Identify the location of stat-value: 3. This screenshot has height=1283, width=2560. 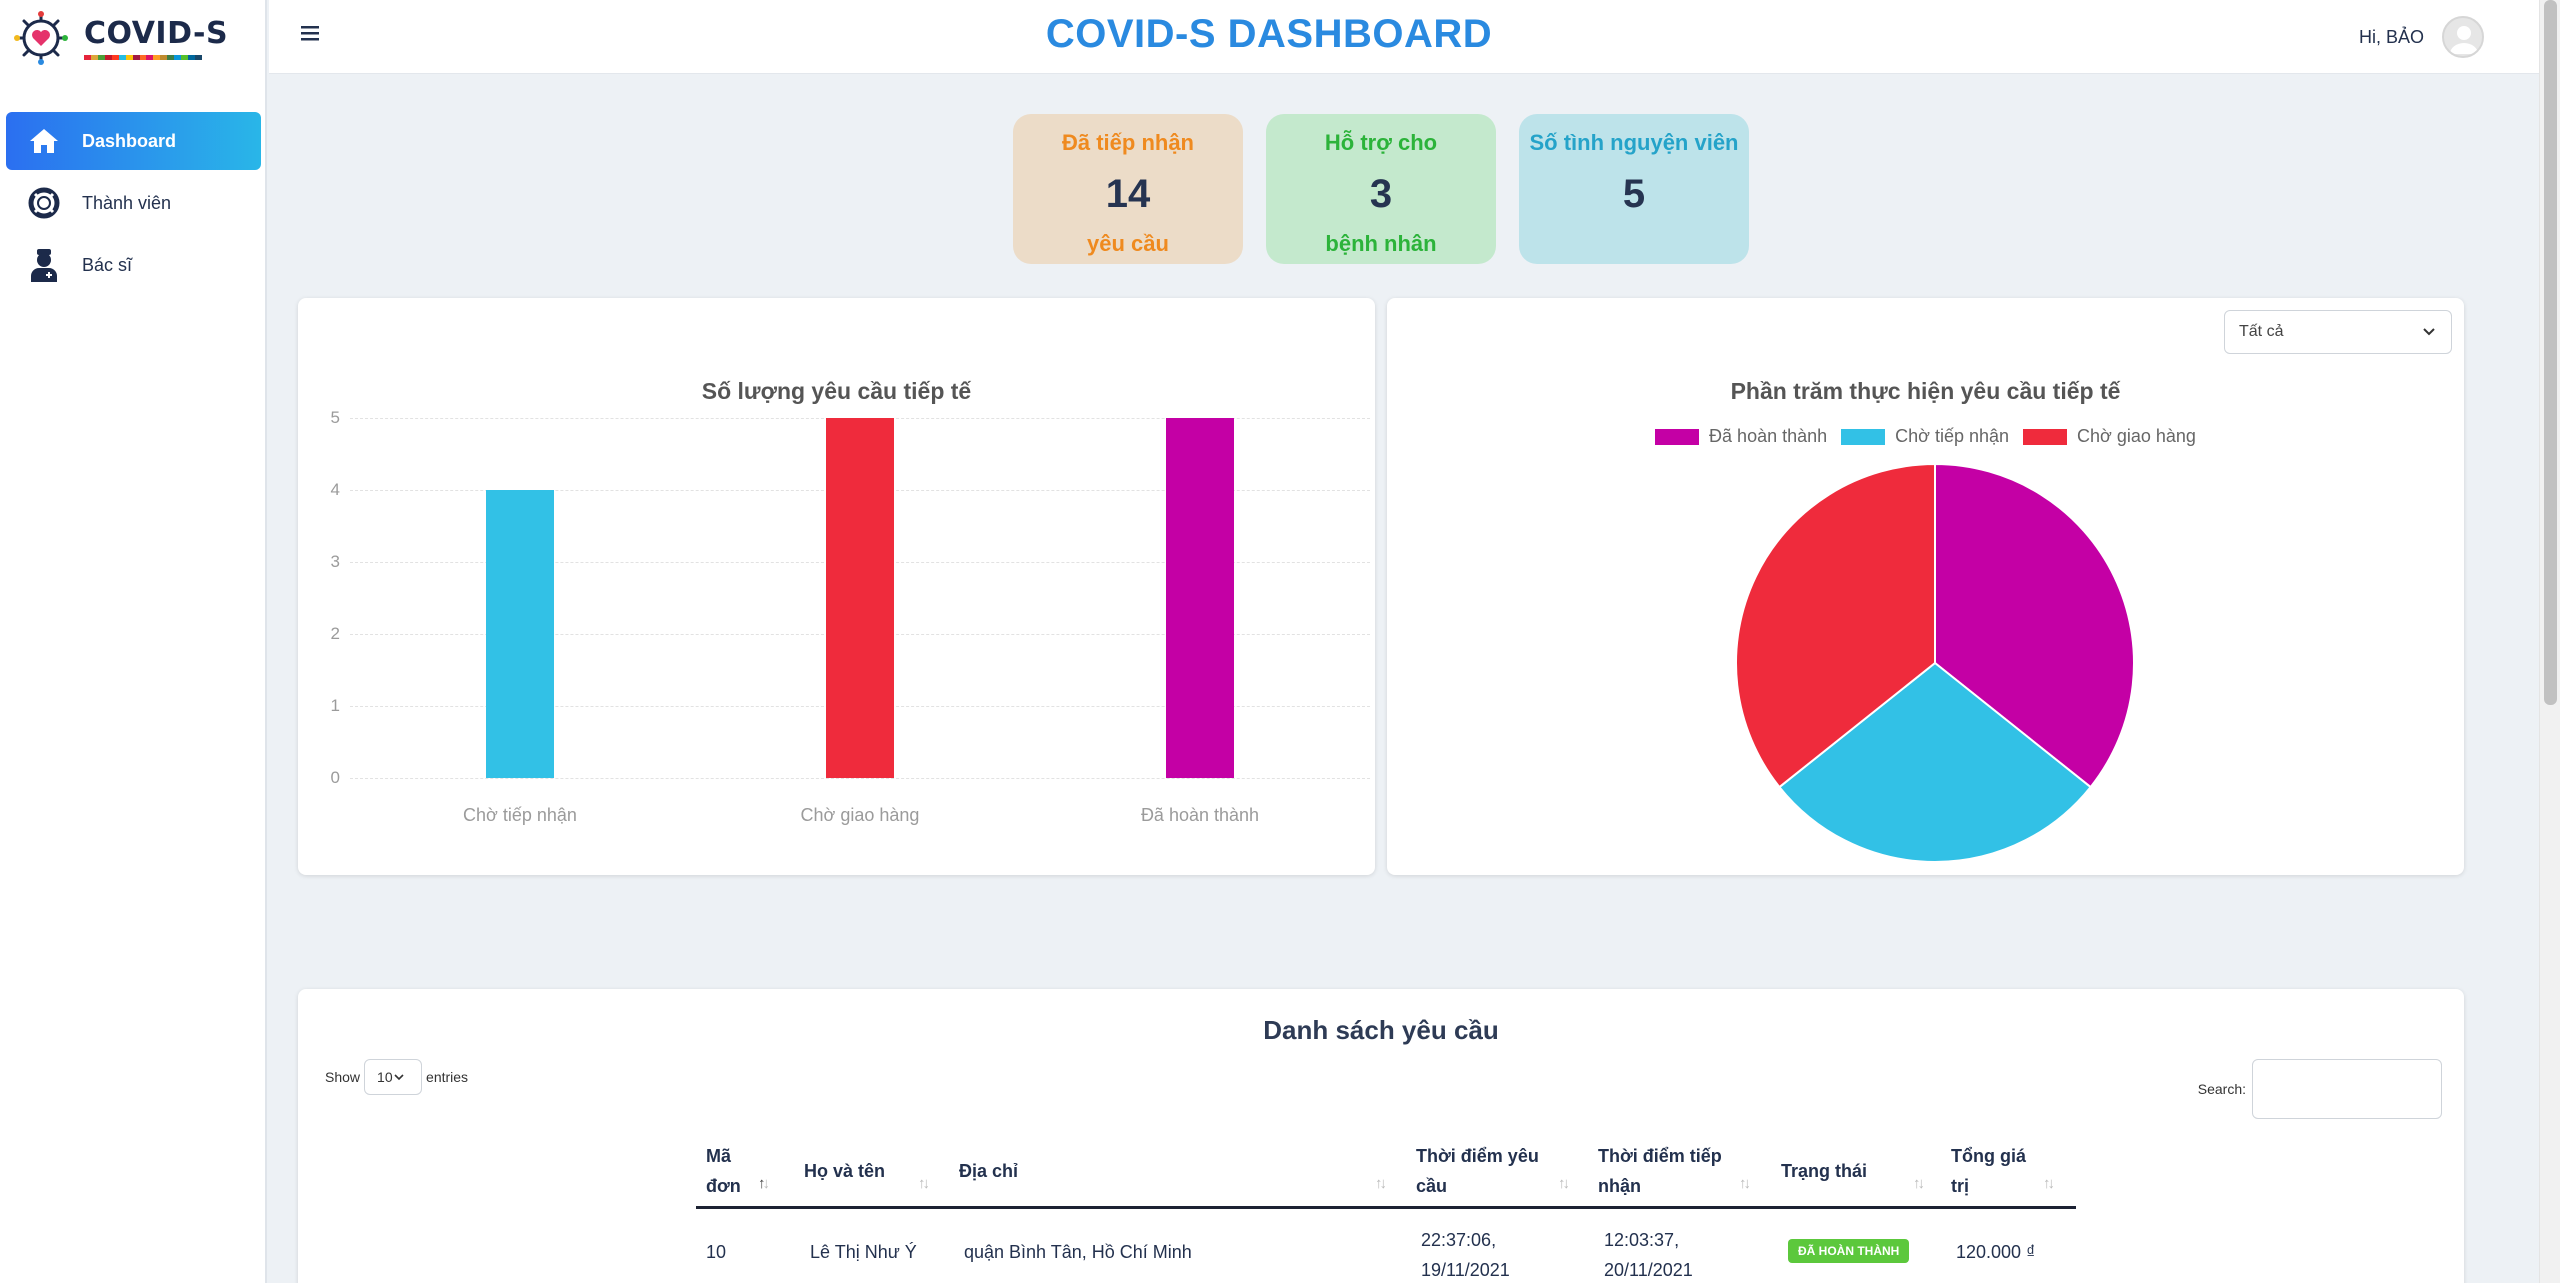
(1381, 194).